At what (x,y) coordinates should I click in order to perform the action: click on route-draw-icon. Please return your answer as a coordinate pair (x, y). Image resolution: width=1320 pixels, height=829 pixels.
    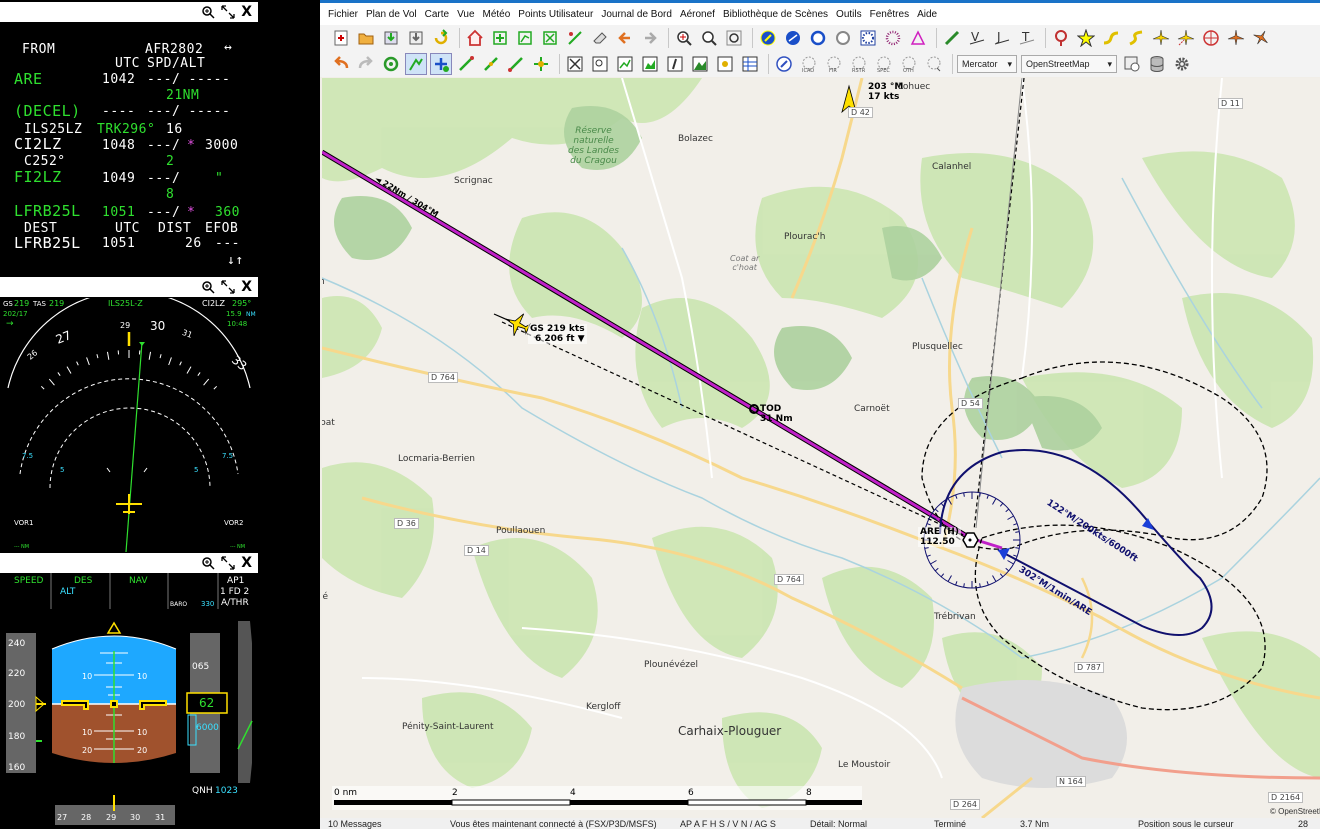
    Looking at the image, I should click on (466, 64).